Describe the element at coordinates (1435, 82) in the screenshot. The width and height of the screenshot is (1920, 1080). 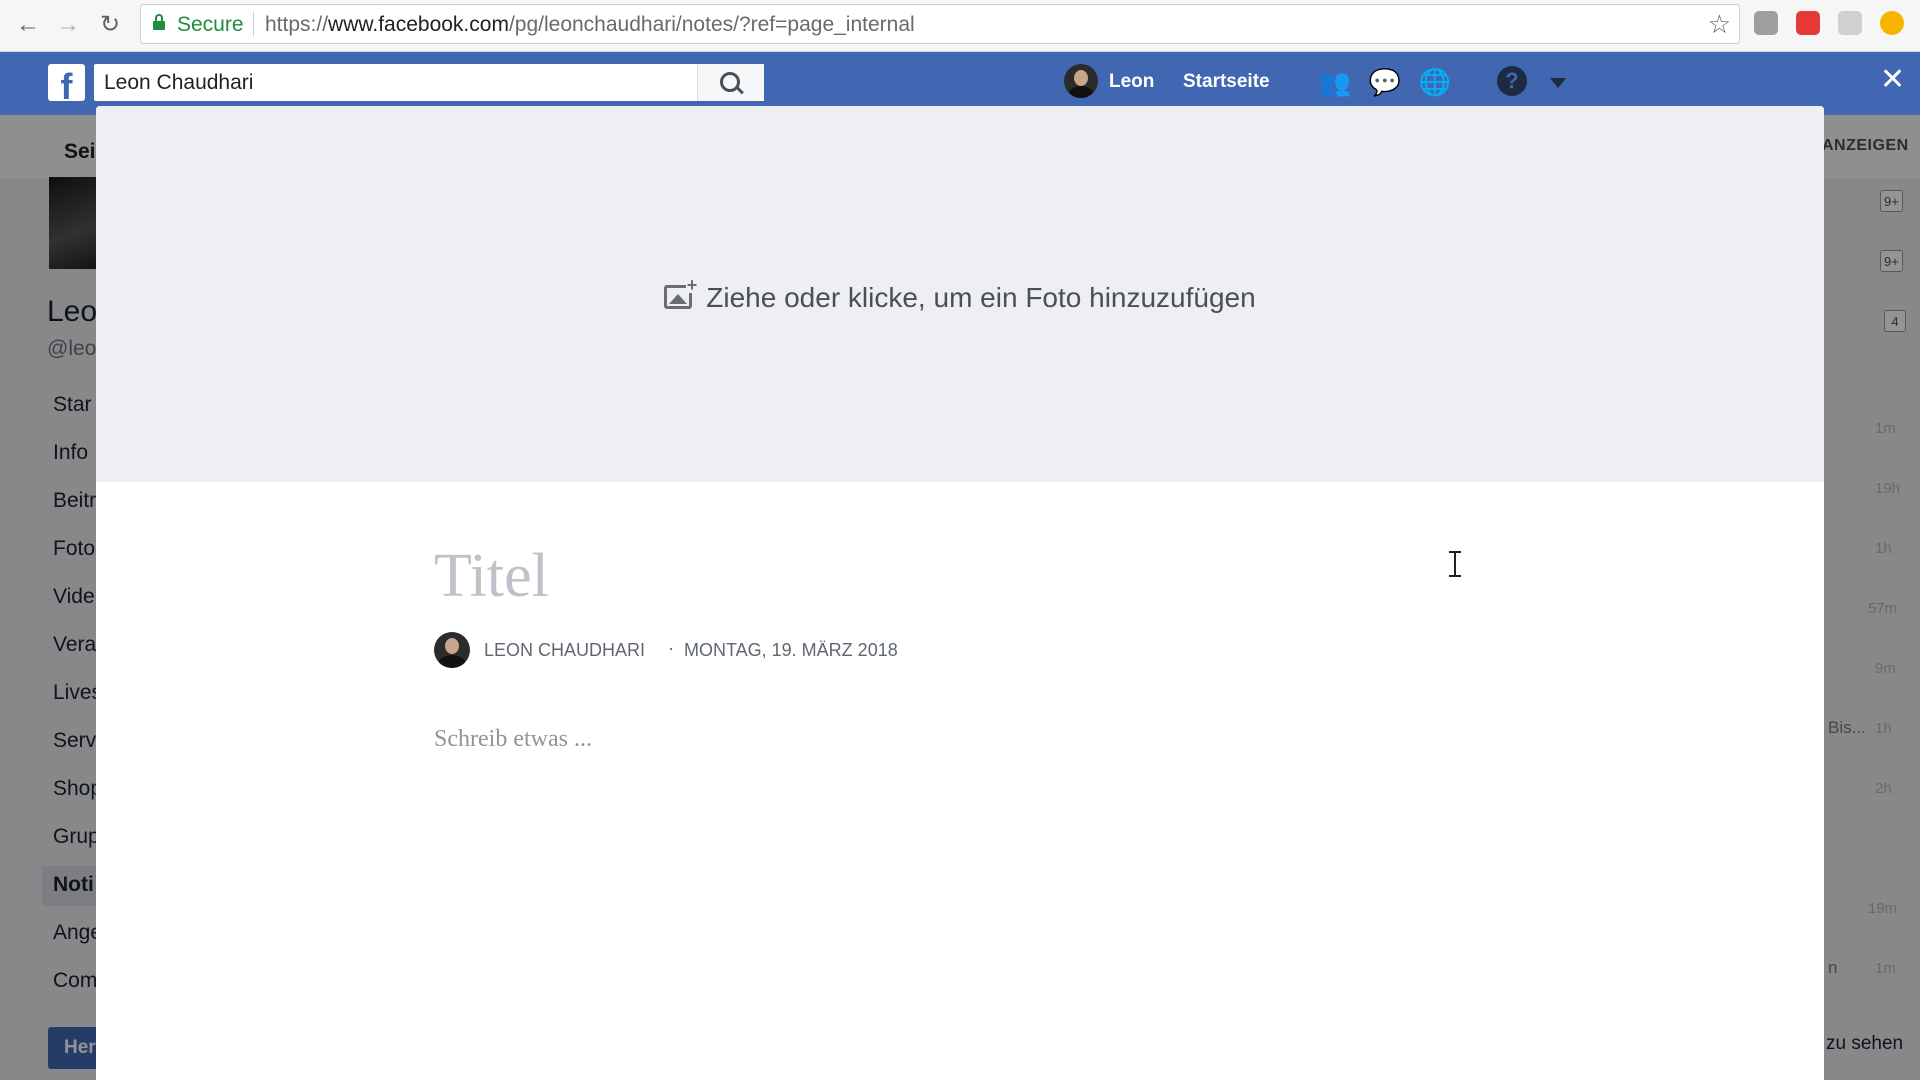
I see `notifications-globe-icon: 🌐` at that location.